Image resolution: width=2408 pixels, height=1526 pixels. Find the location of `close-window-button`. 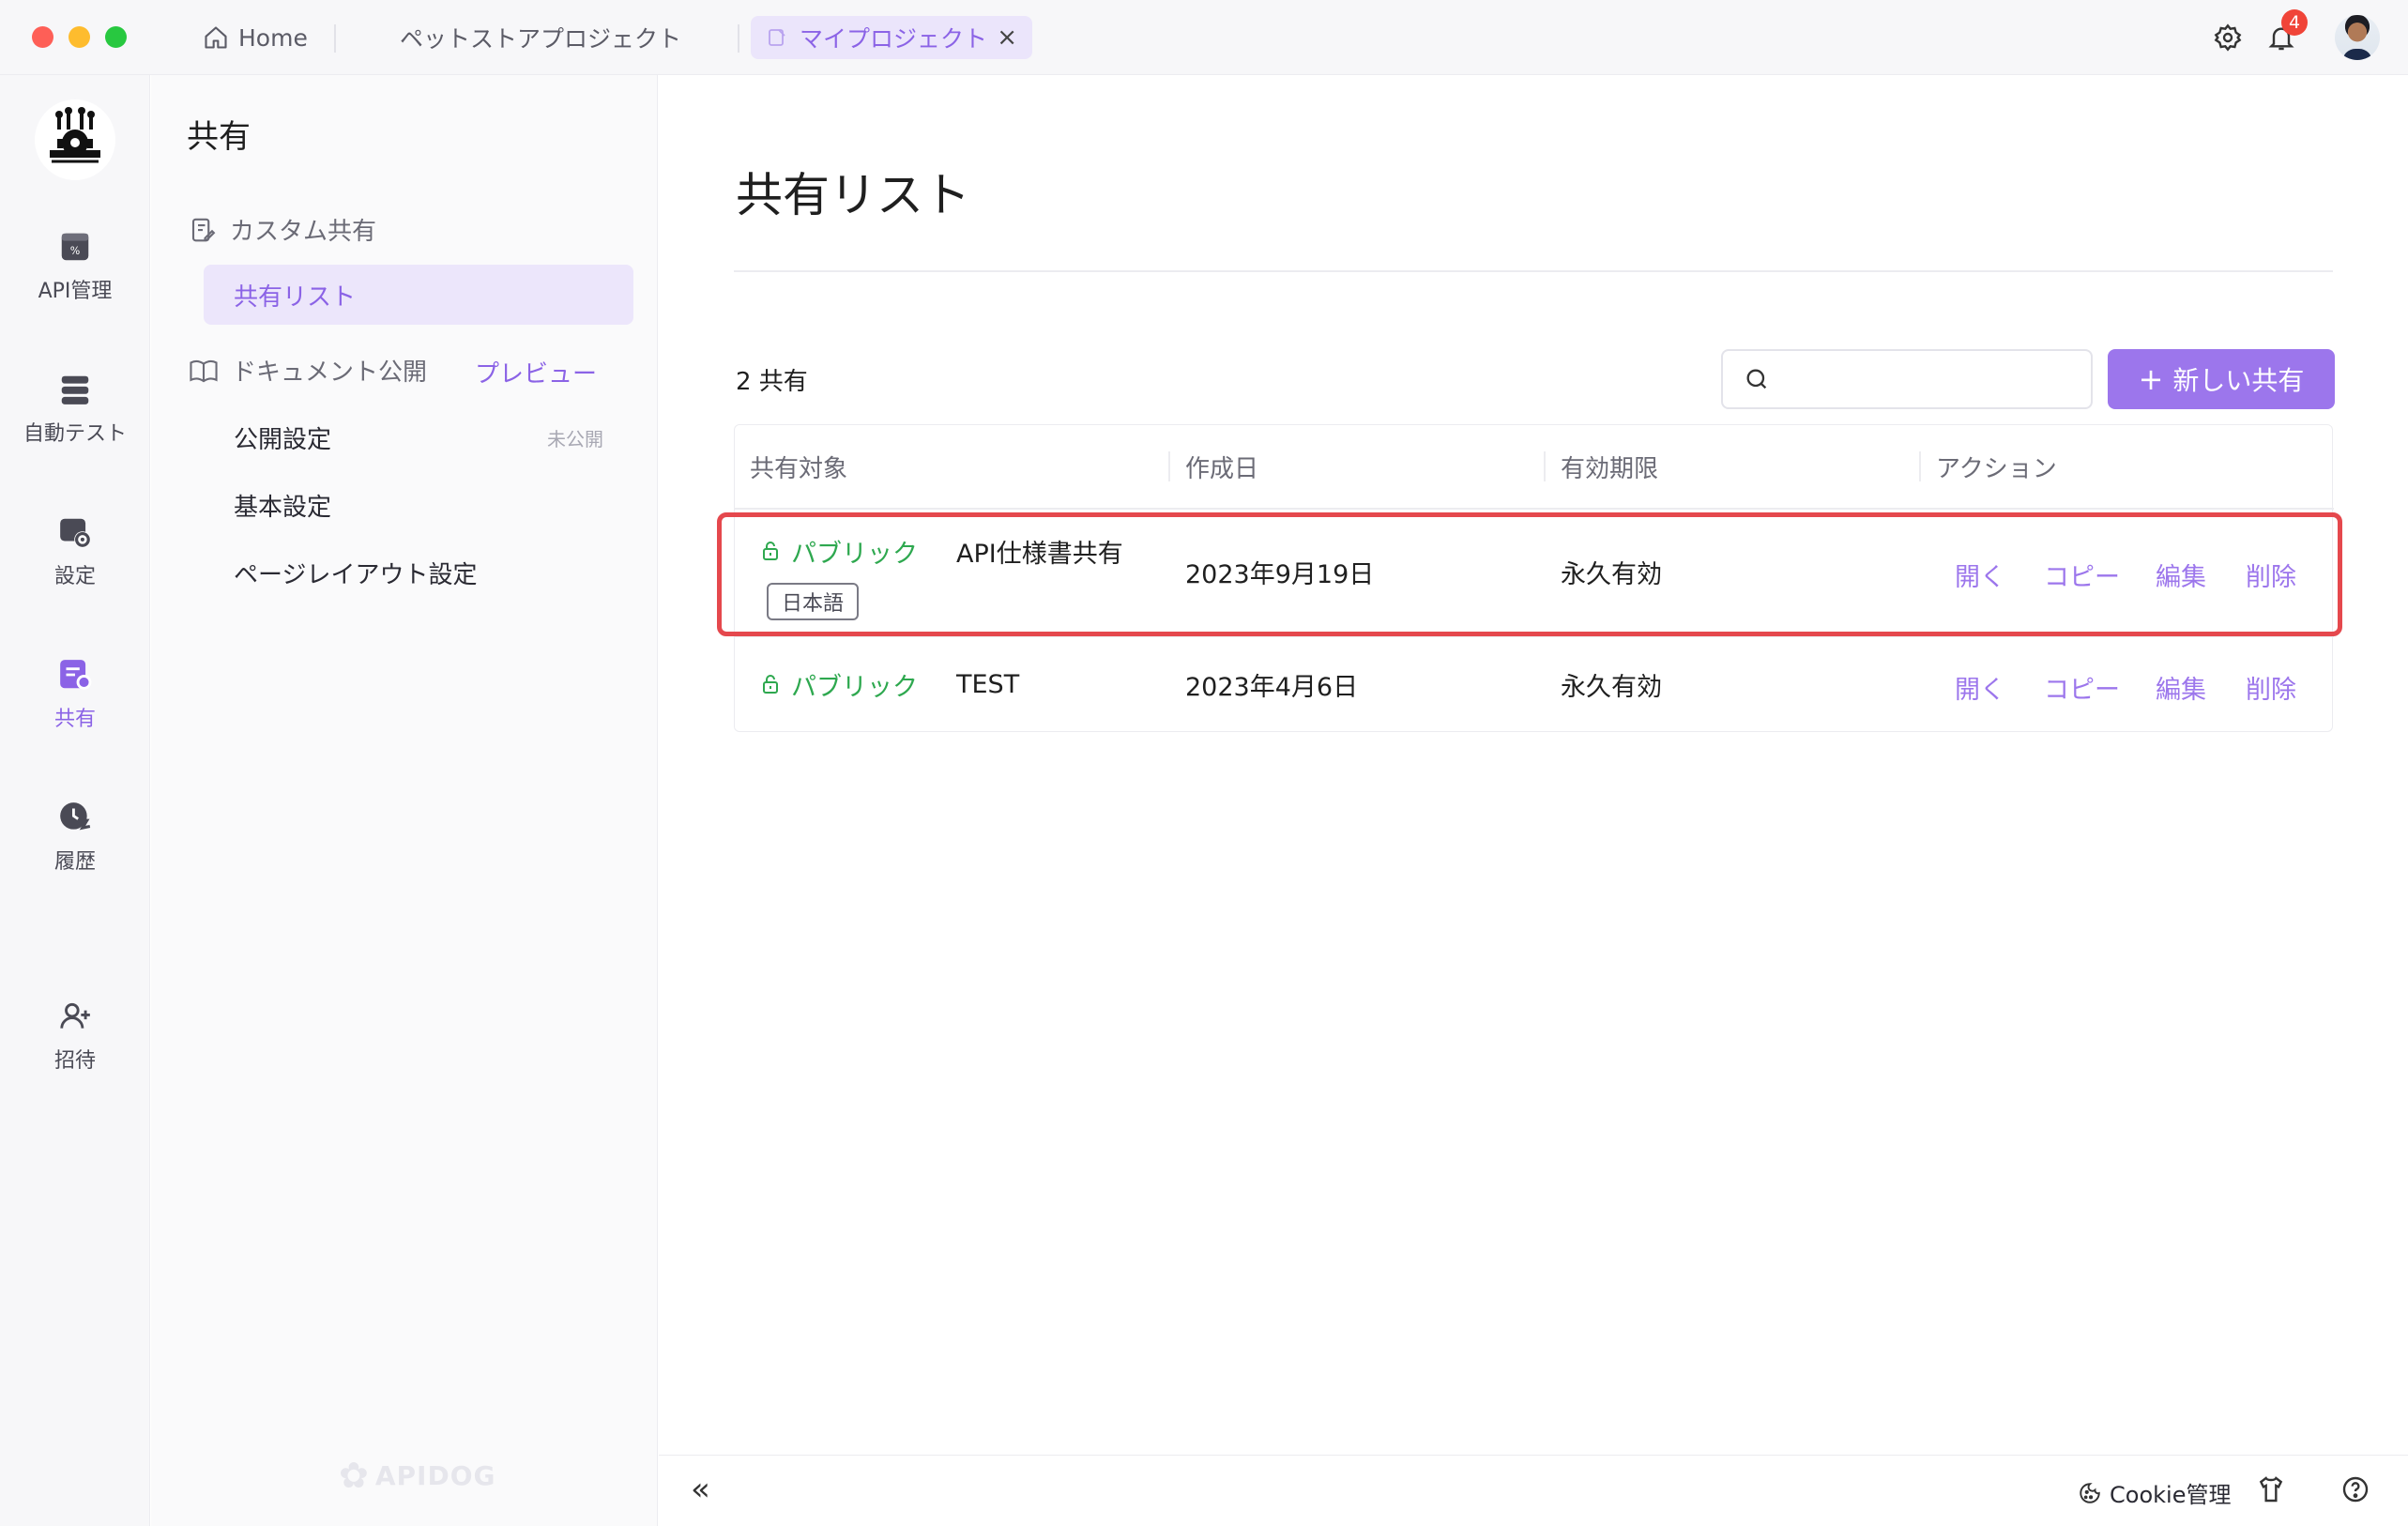

close-window-button is located at coordinates (42, 37).